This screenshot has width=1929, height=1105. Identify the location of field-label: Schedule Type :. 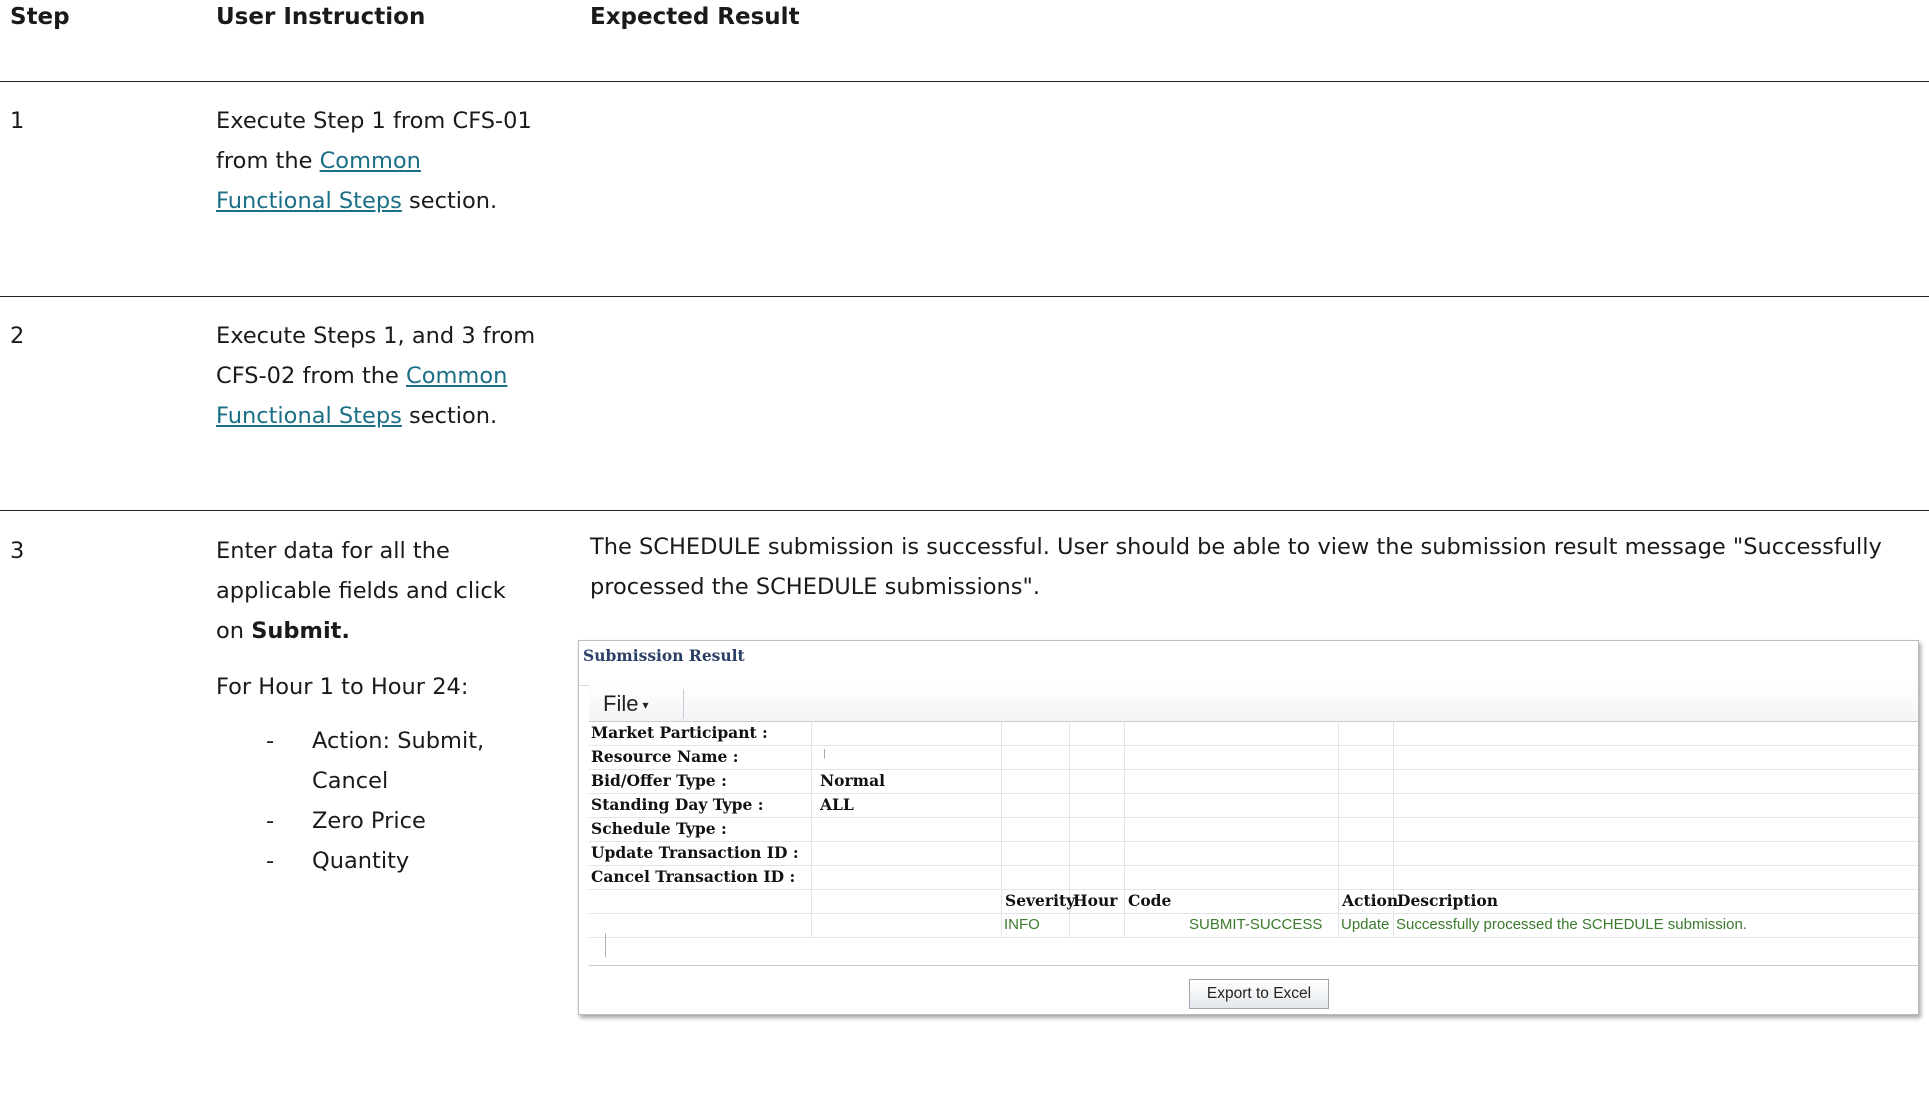
(659, 828).